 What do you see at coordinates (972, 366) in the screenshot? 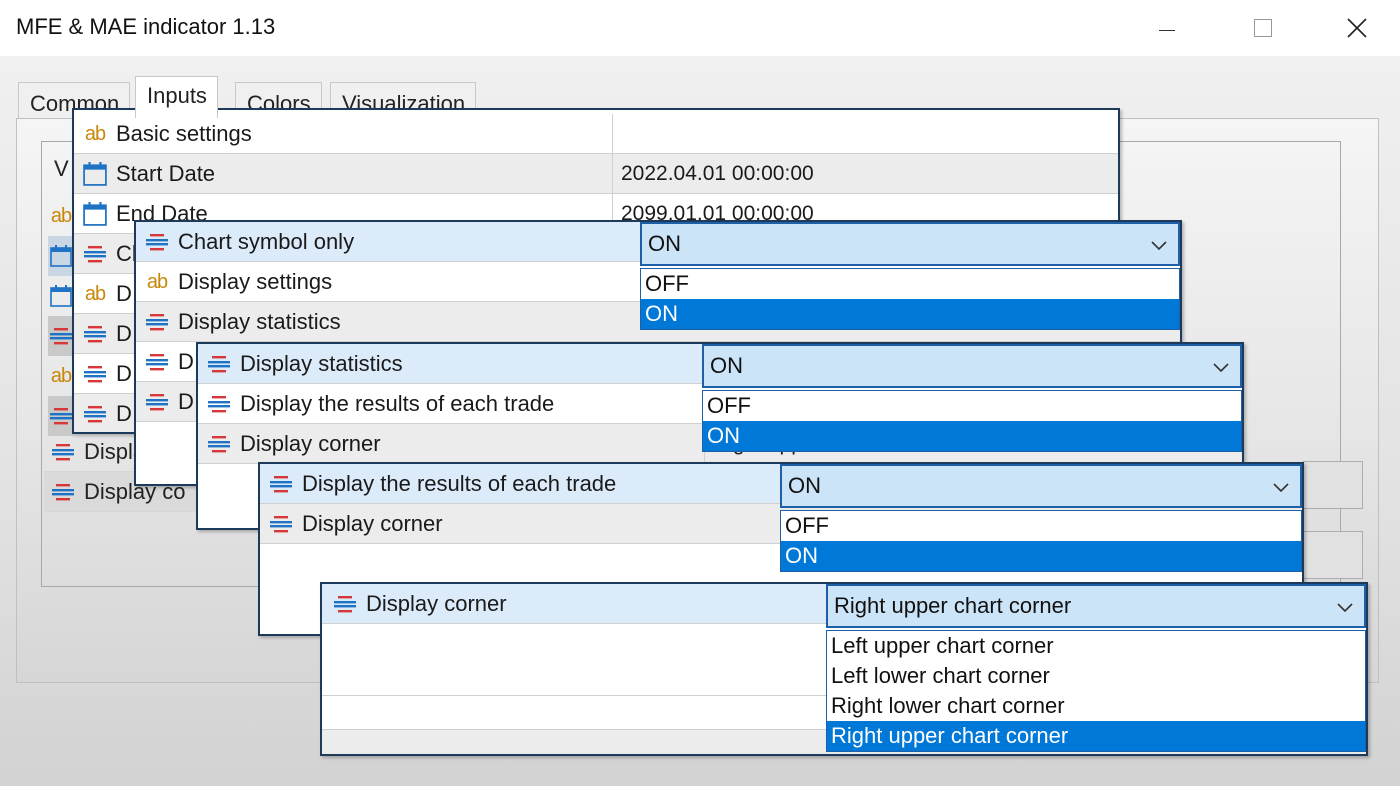
I see `display-statistics-combobox: ON` at bounding box center [972, 366].